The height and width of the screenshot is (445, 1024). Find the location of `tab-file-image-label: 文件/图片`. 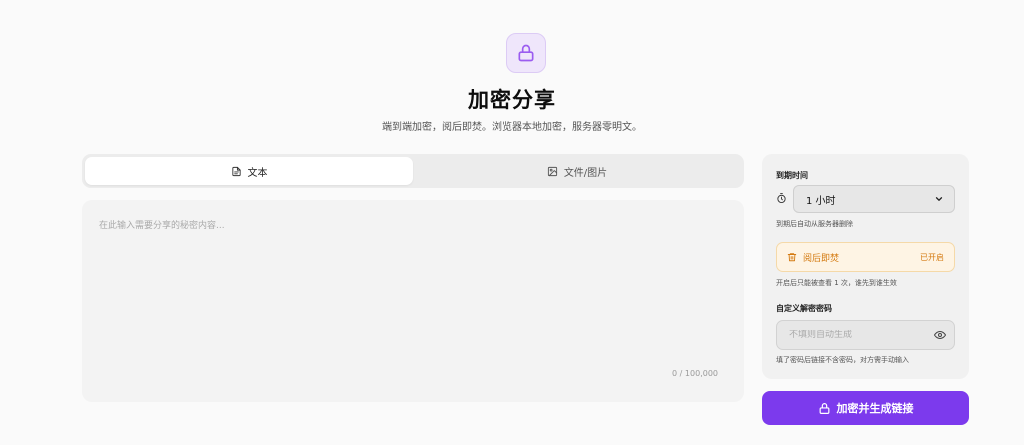

tab-file-image-label: 文件/图片 is located at coordinates (585, 173).